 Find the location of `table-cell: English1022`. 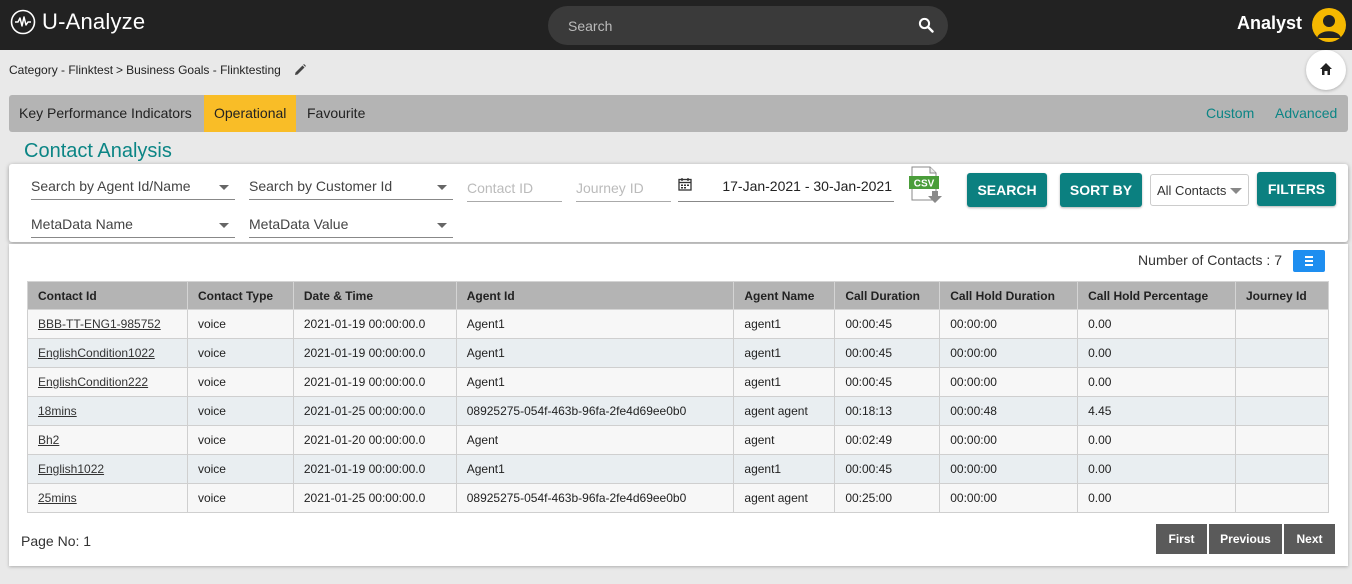

table-cell: English1022 is located at coordinates (107, 469).